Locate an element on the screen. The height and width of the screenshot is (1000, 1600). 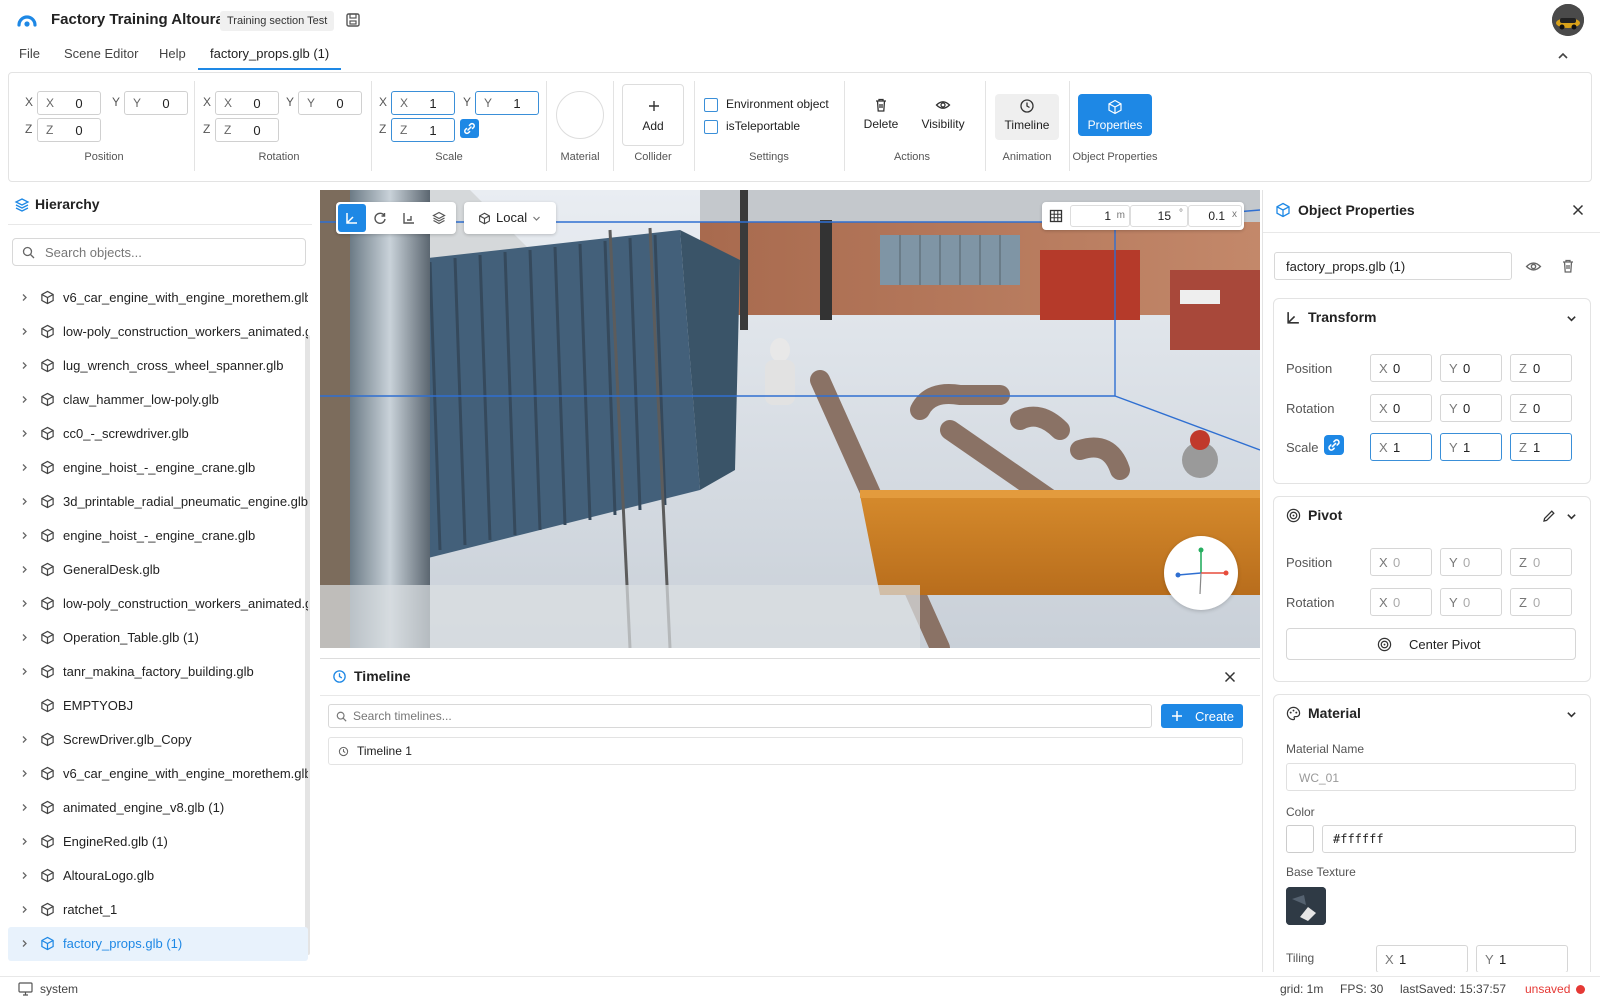
ribbon-position-x: X0 is located at coordinates (69, 103).